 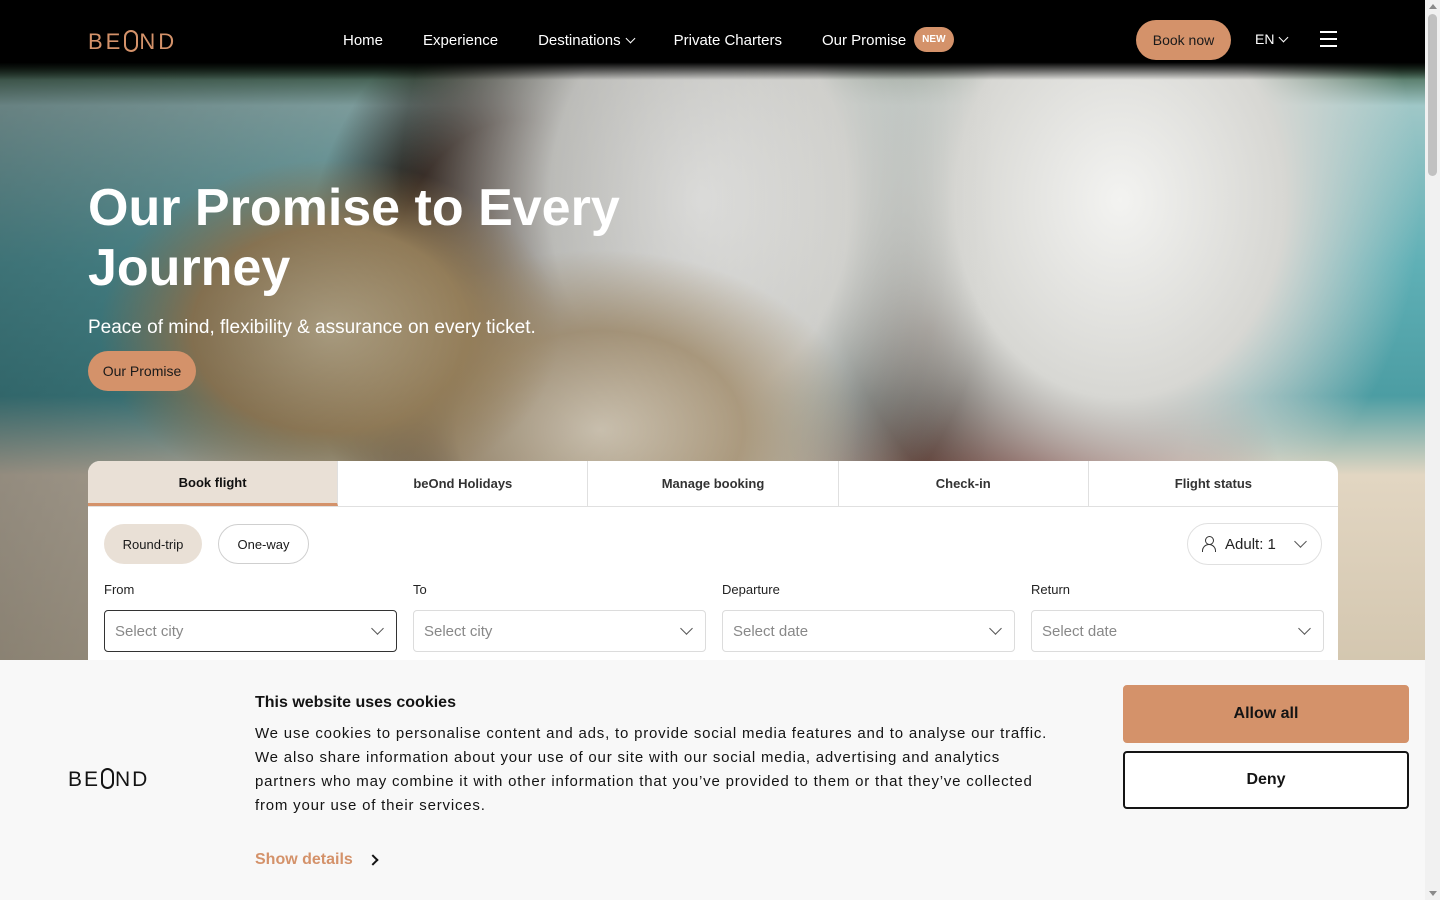 I want to click on cookie-logo-text-start: BE, so click(x=84, y=779).